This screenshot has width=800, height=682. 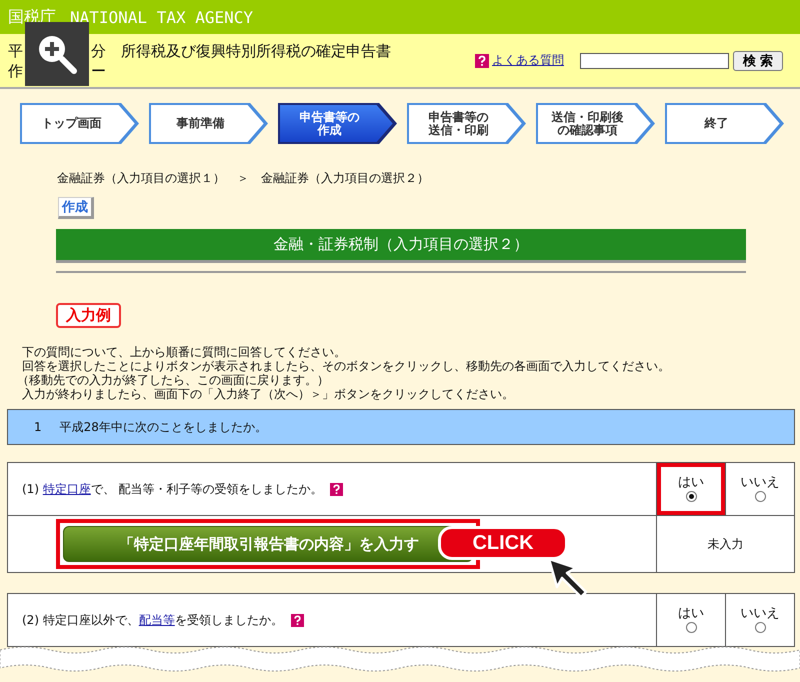 What do you see at coordinates (162, 17) in the screenshot?
I see `agency-name-english: NATIONAL TAX AGENCY` at bounding box center [162, 17].